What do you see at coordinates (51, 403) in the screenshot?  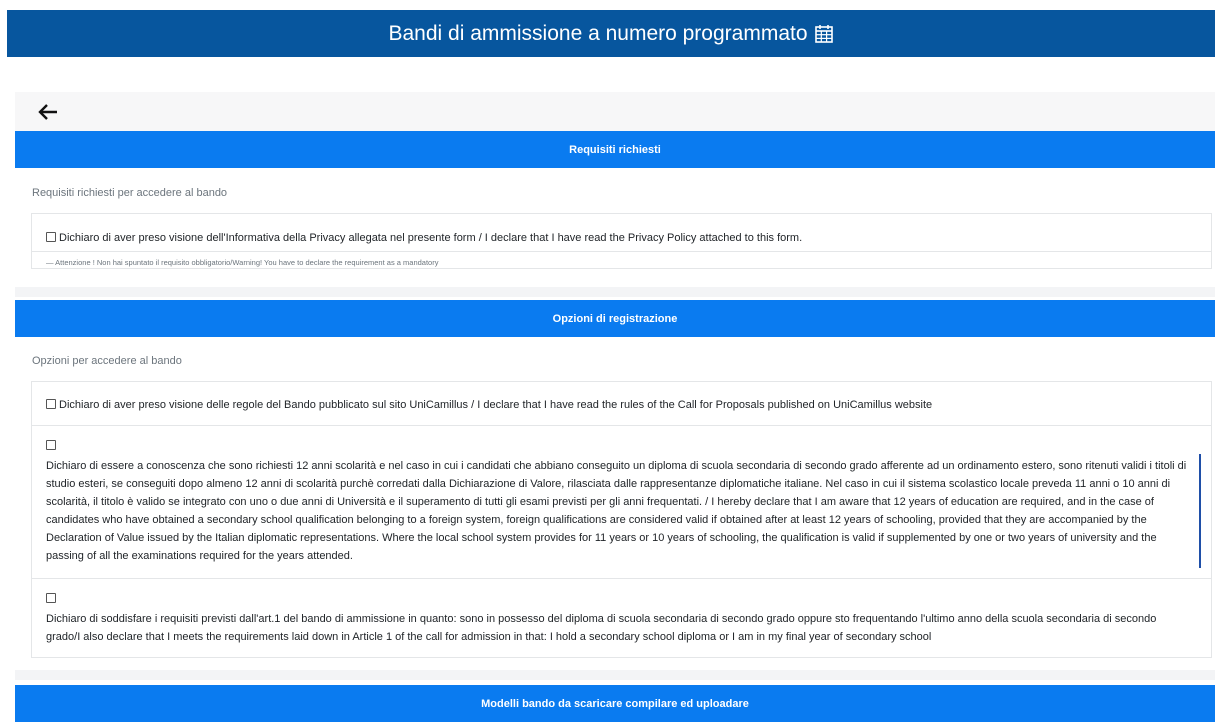 I see `rules-checkbox` at bounding box center [51, 403].